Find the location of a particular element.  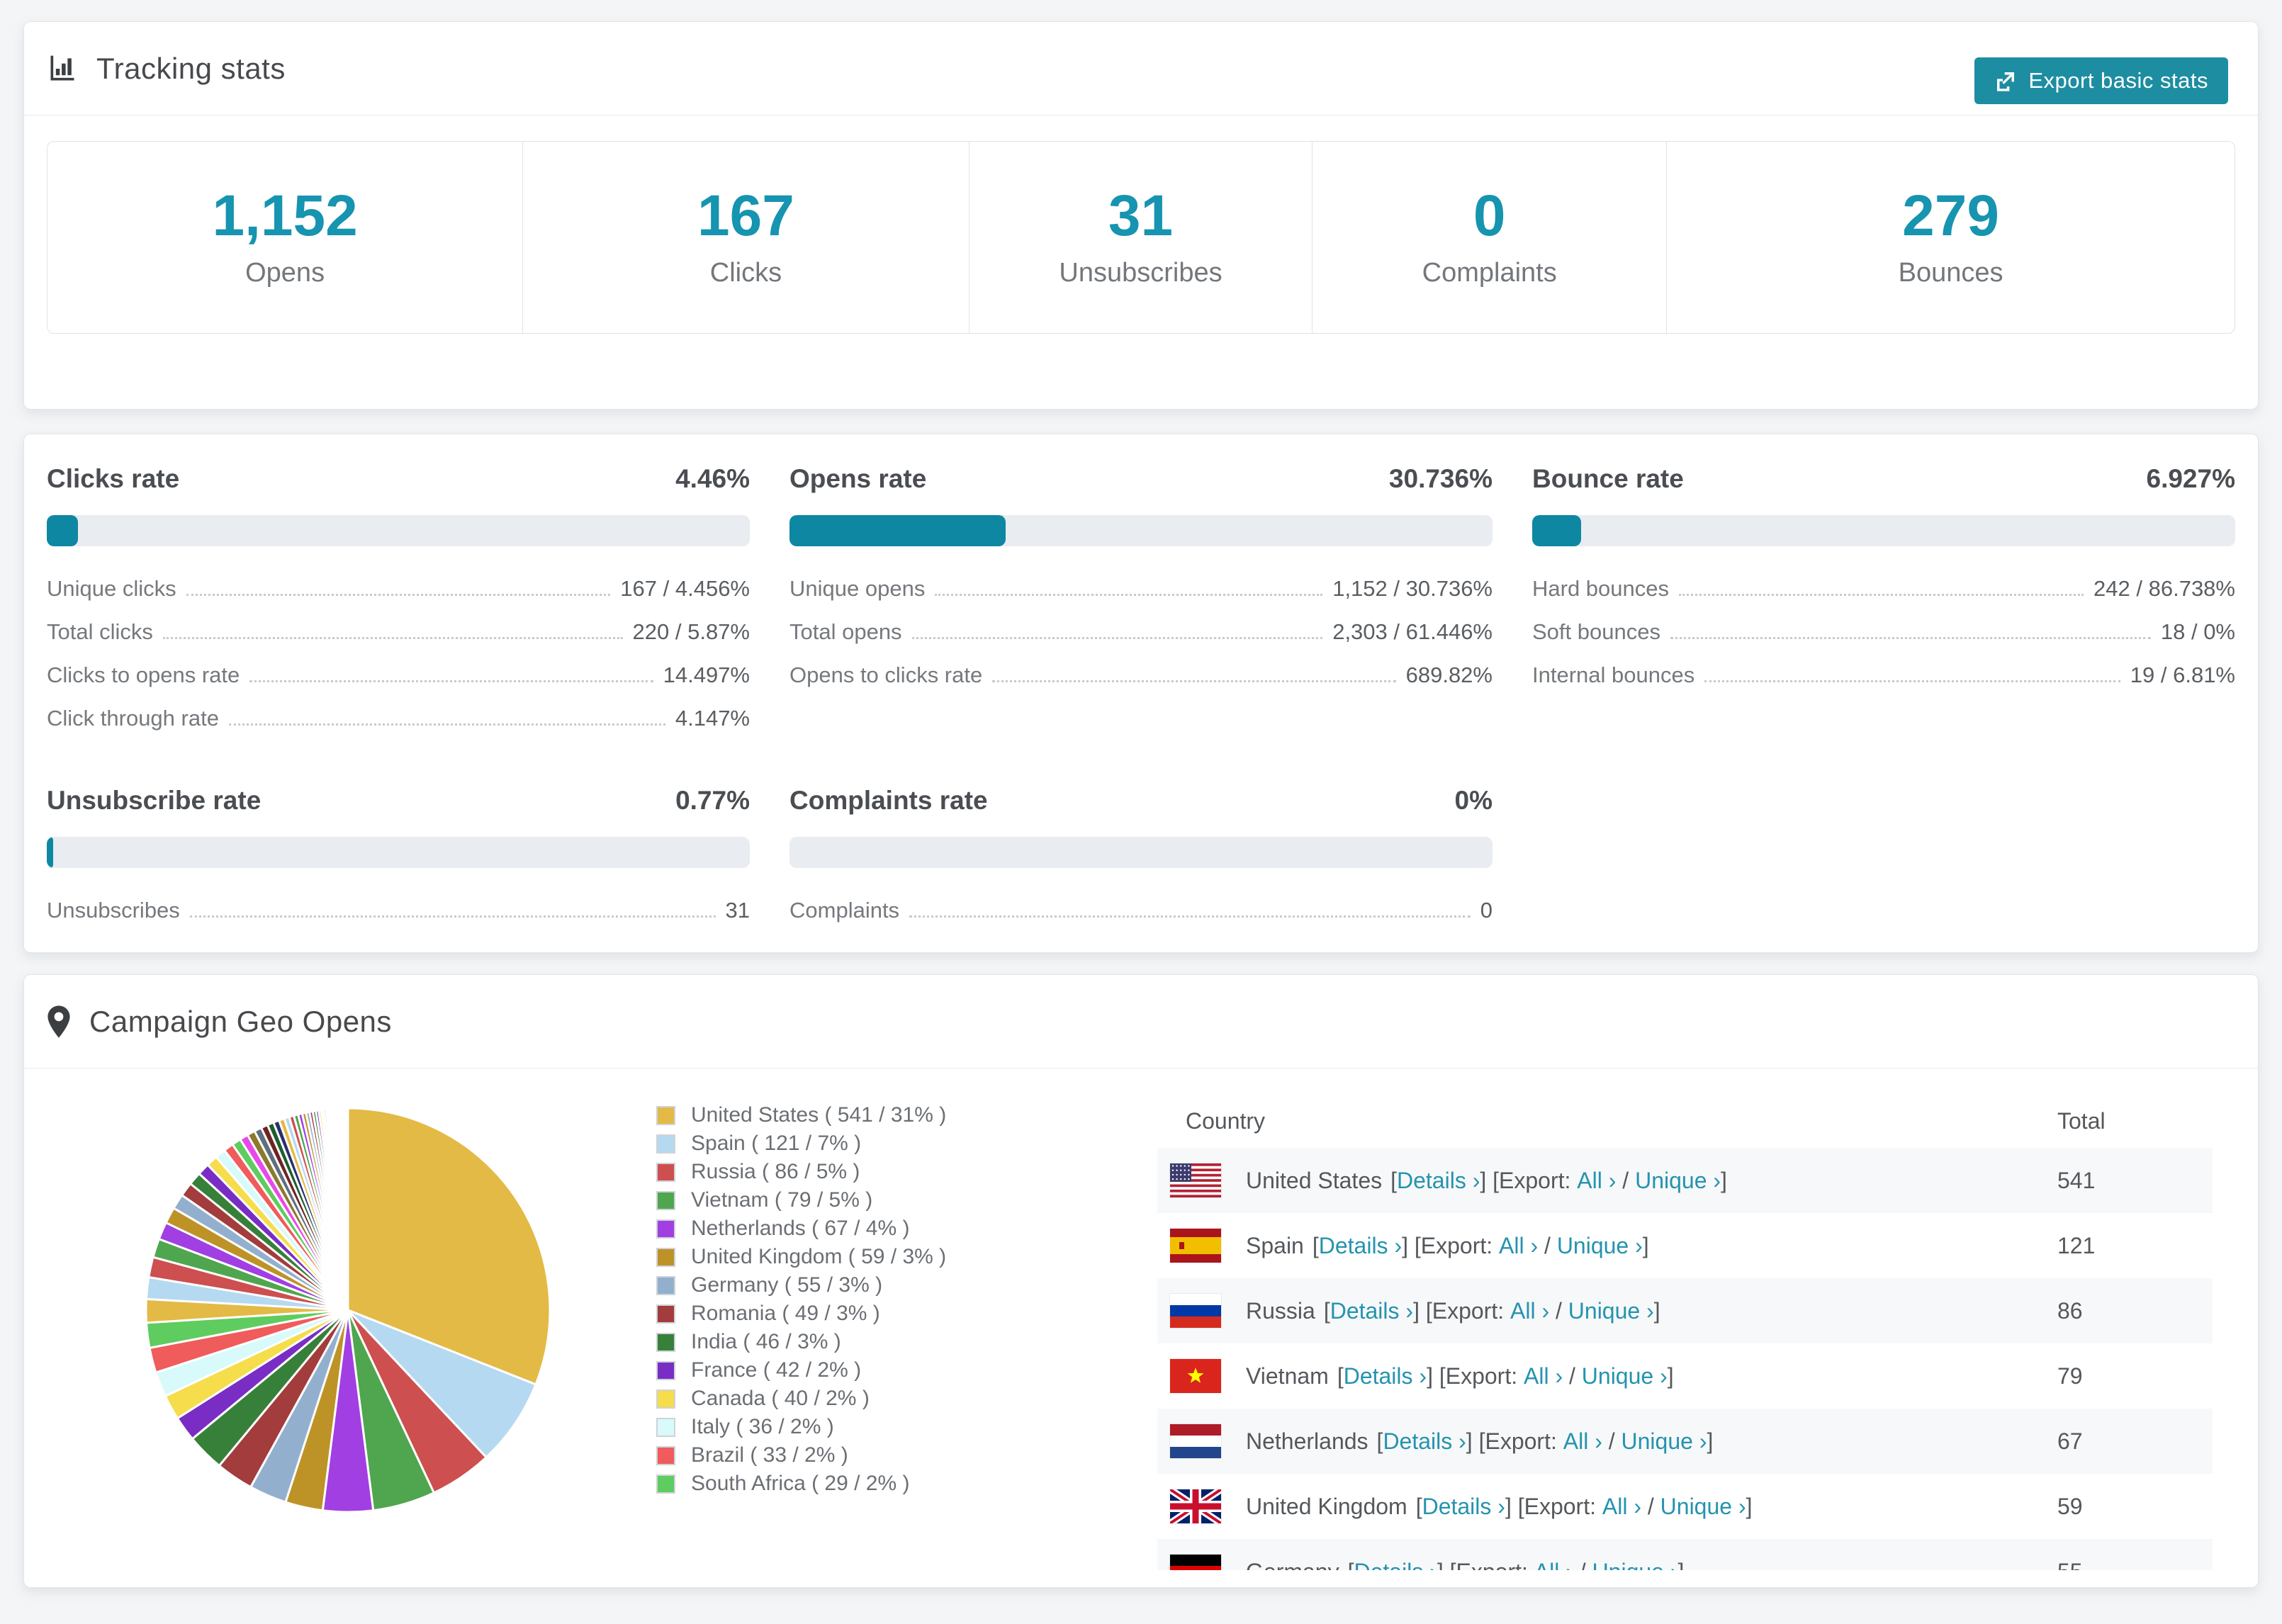

legend-label-canada: Canada ( 40 / 2% ) is located at coordinates (781, 1398).